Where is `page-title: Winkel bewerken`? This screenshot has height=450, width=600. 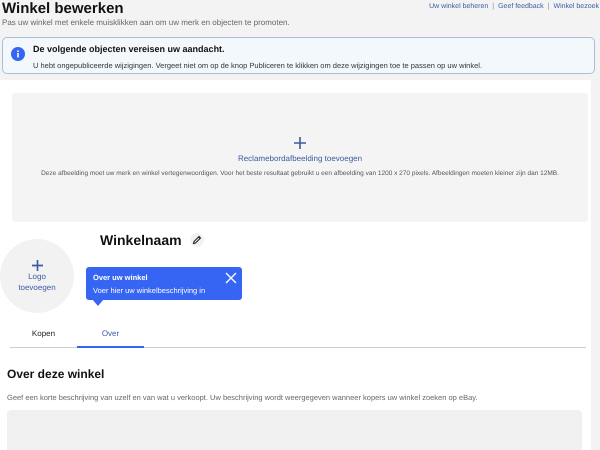
page-title: Winkel bewerken is located at coordinates (63, 8).